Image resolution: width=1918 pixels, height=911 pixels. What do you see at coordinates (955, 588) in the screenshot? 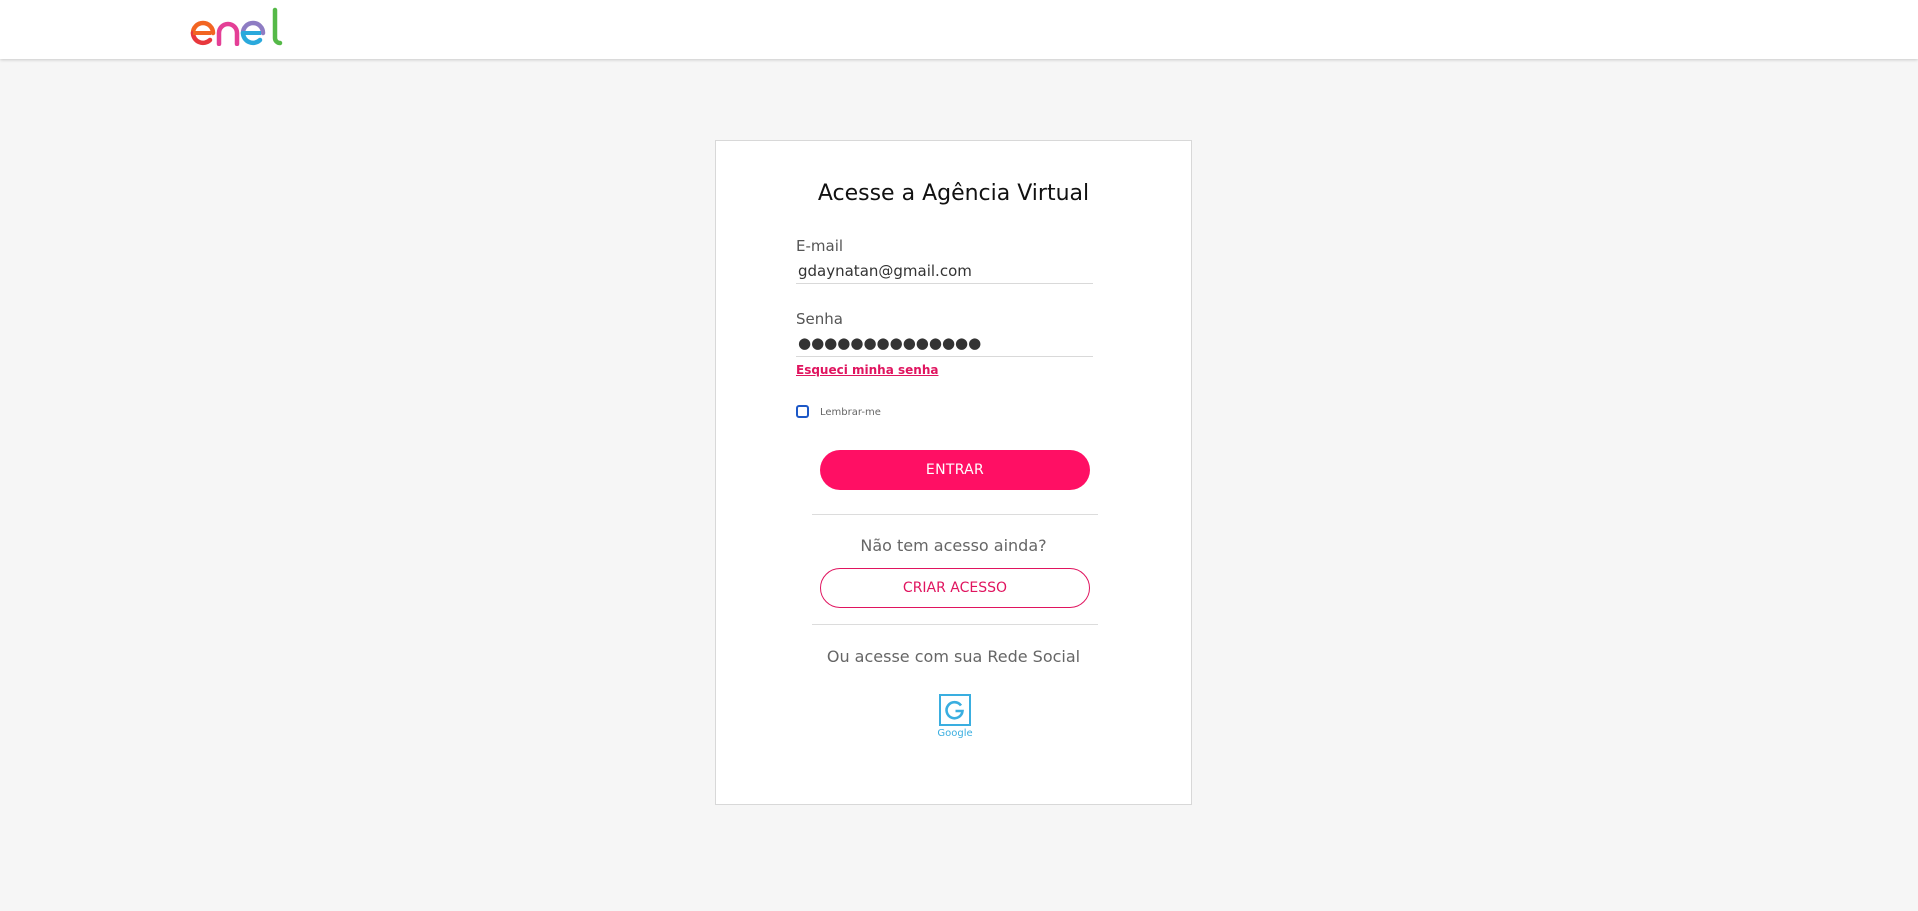
I see `create-access-button: CRIAR ACESSO` at bounding box center [955, 588].